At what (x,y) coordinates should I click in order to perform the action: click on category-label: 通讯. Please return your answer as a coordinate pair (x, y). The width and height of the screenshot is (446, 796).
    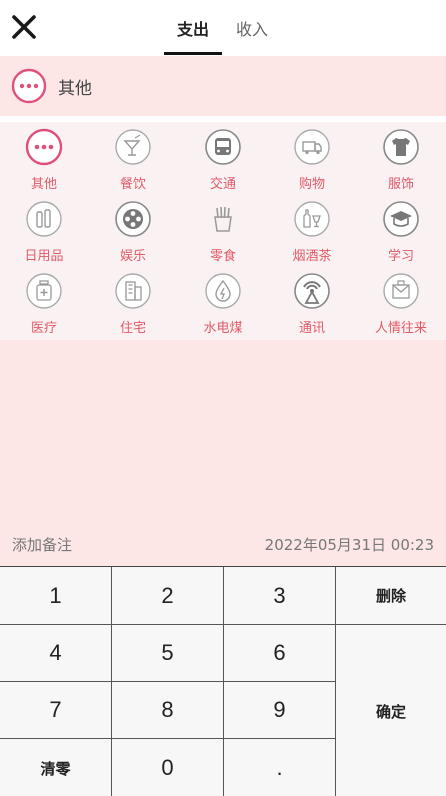
    Looking at the image, I should click on (311, 328).